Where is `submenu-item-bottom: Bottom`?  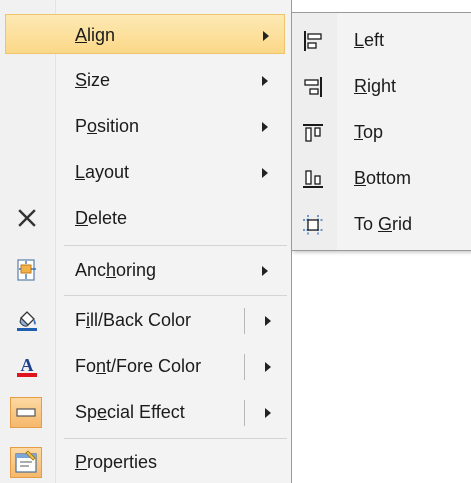
submenu-item-bottom: Bottom is located at coordinates (381, 178).